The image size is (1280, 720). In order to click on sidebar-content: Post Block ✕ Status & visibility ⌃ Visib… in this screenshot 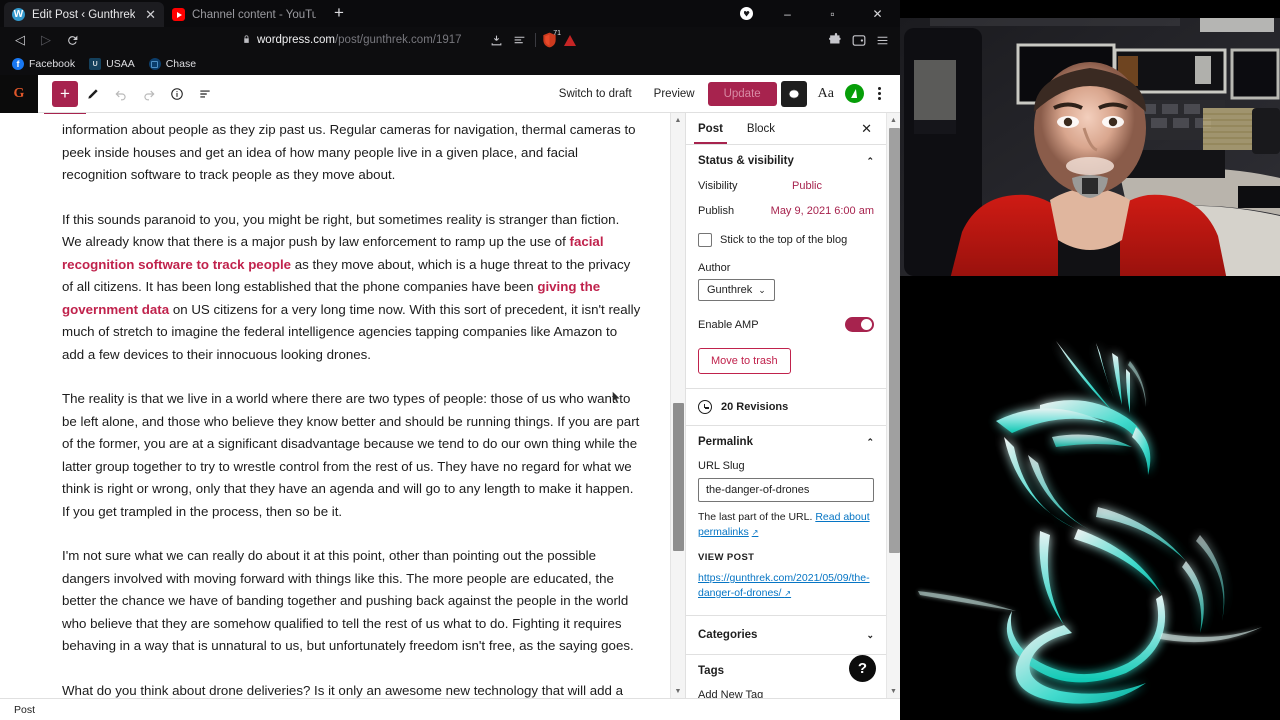, I will do `click(786, 405)`.